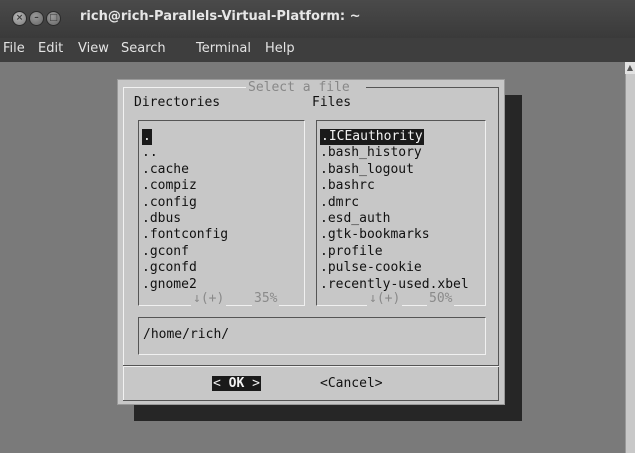 This screenshot has width=635, height=453. What do you see at coordinates (169, 284) in the screenshot?
I see `directories-item-label: .gnome2` at bounding box center [169, 284].